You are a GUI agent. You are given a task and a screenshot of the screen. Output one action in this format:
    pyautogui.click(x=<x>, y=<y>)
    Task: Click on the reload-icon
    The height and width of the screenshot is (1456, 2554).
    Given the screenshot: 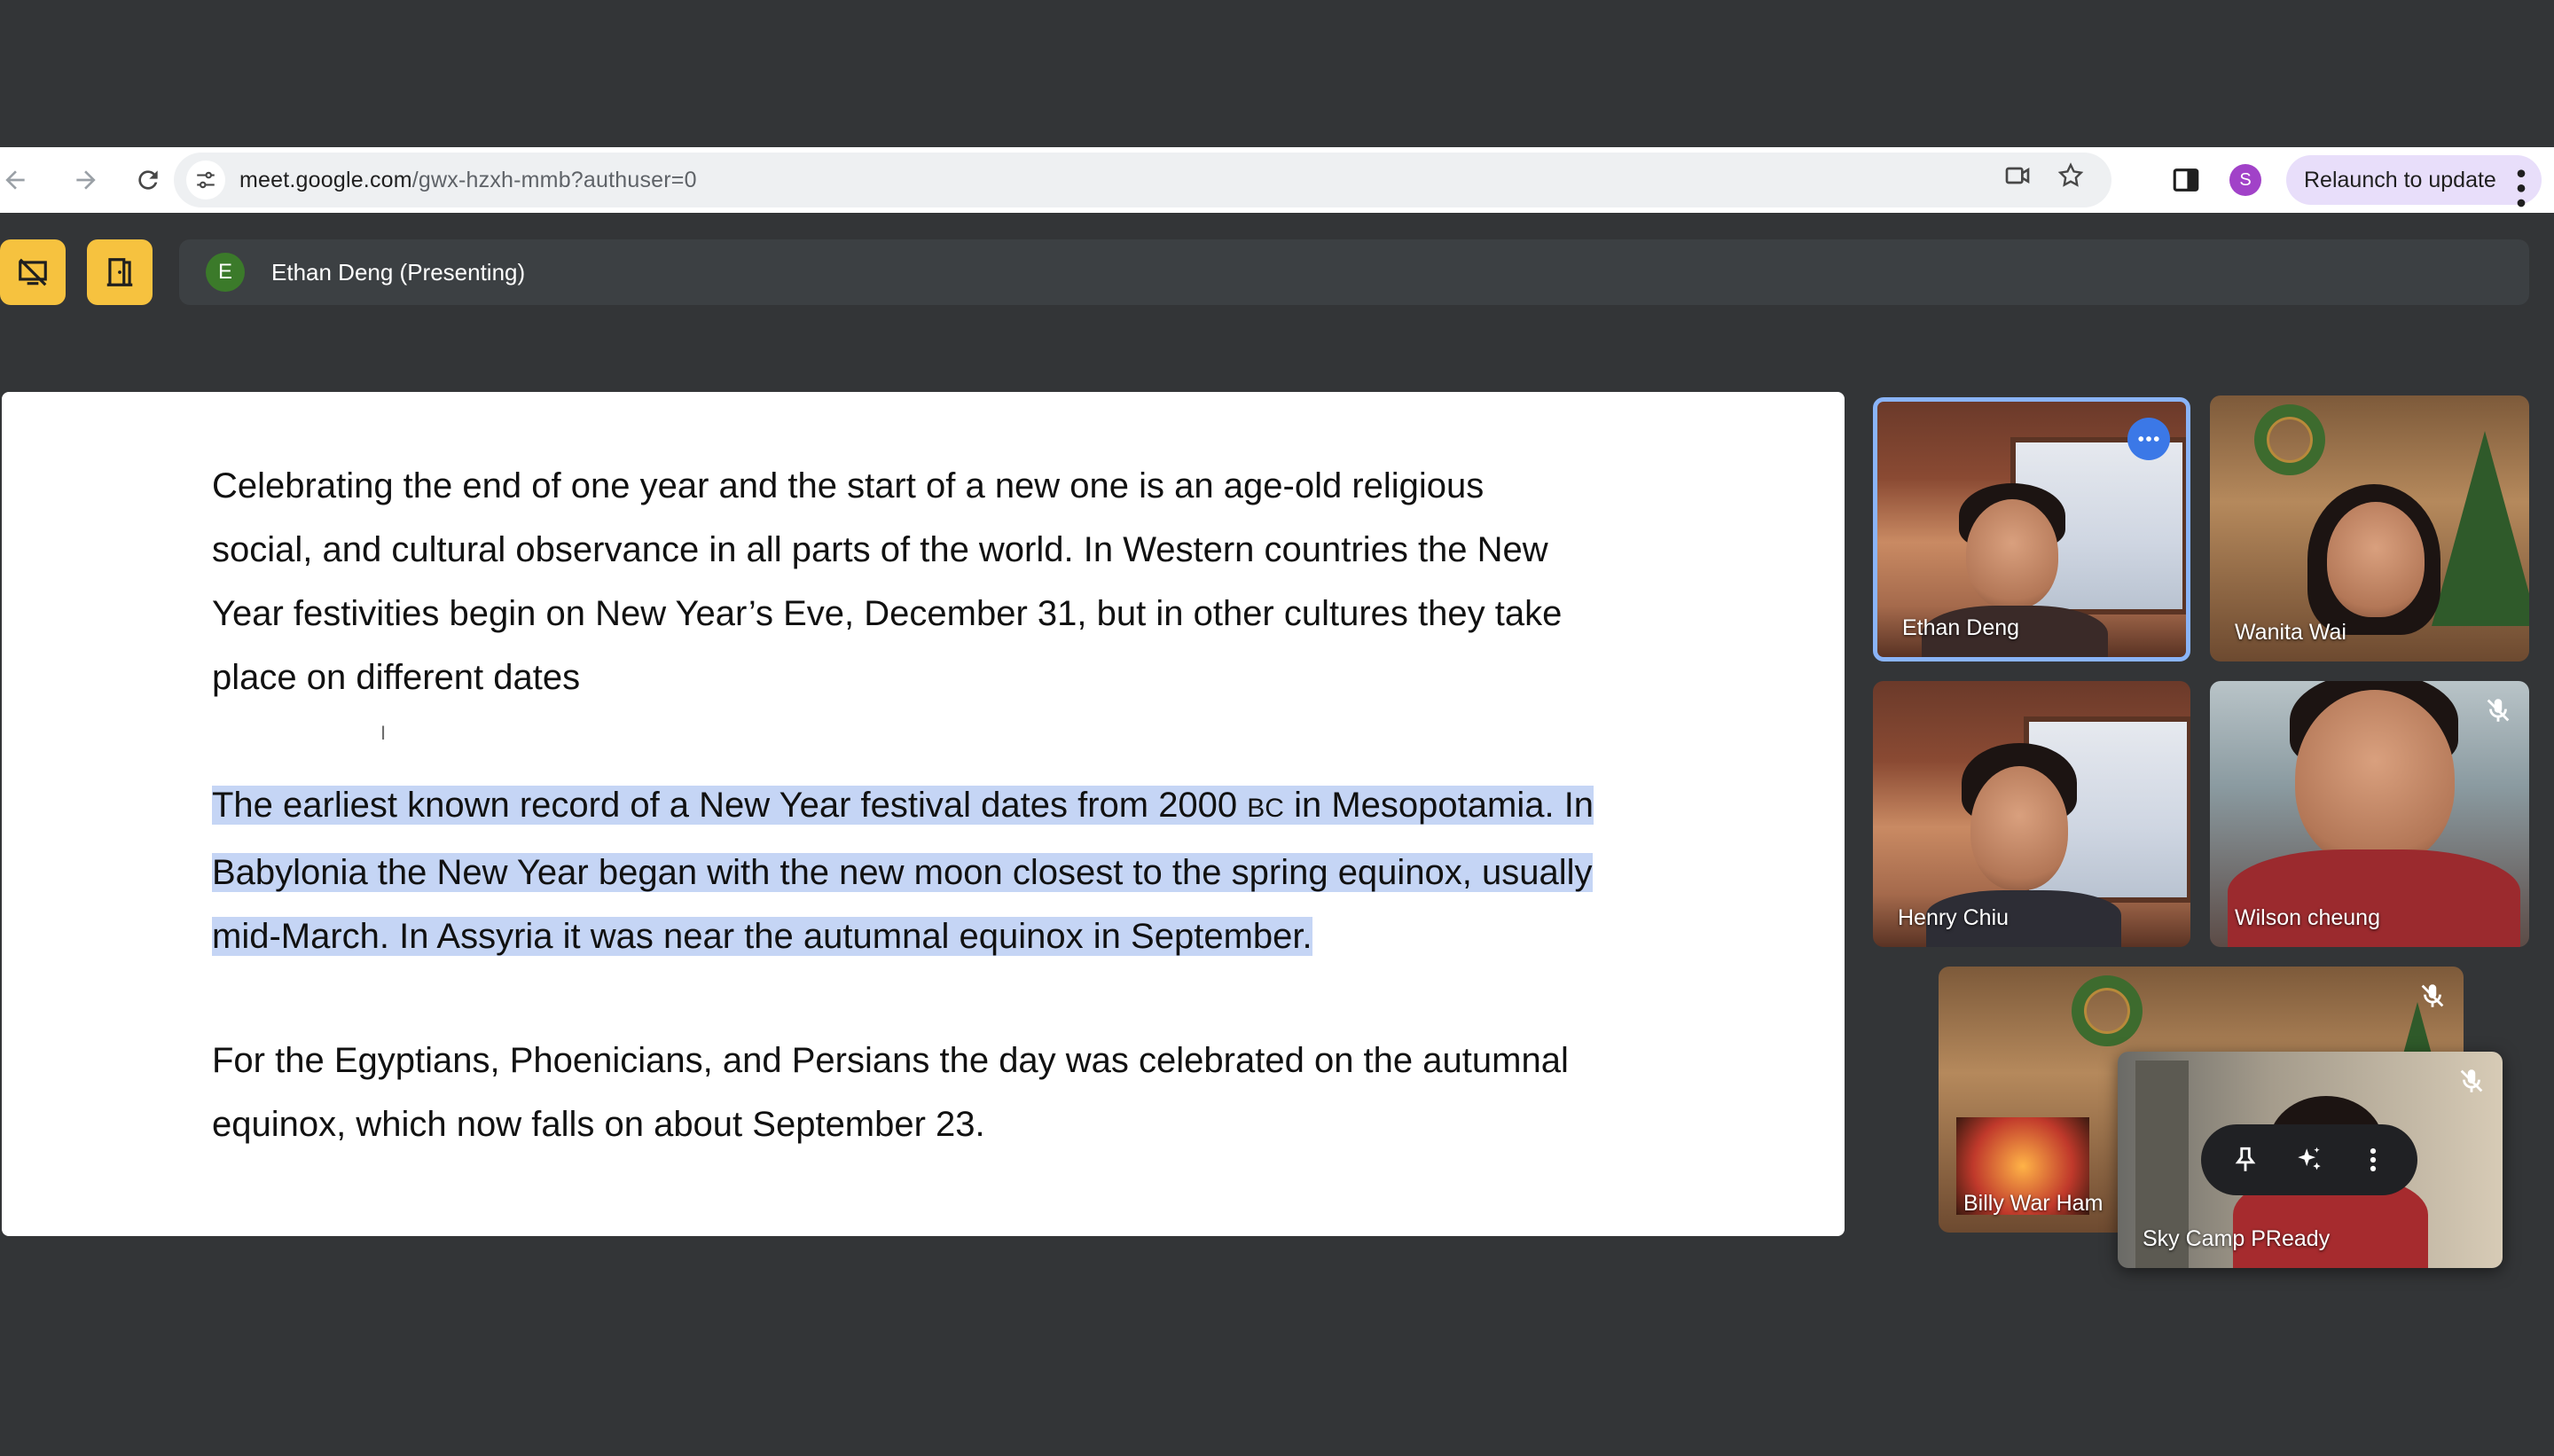 What is the action you would take?
    pyautogui.click(x=148, y=180)
    